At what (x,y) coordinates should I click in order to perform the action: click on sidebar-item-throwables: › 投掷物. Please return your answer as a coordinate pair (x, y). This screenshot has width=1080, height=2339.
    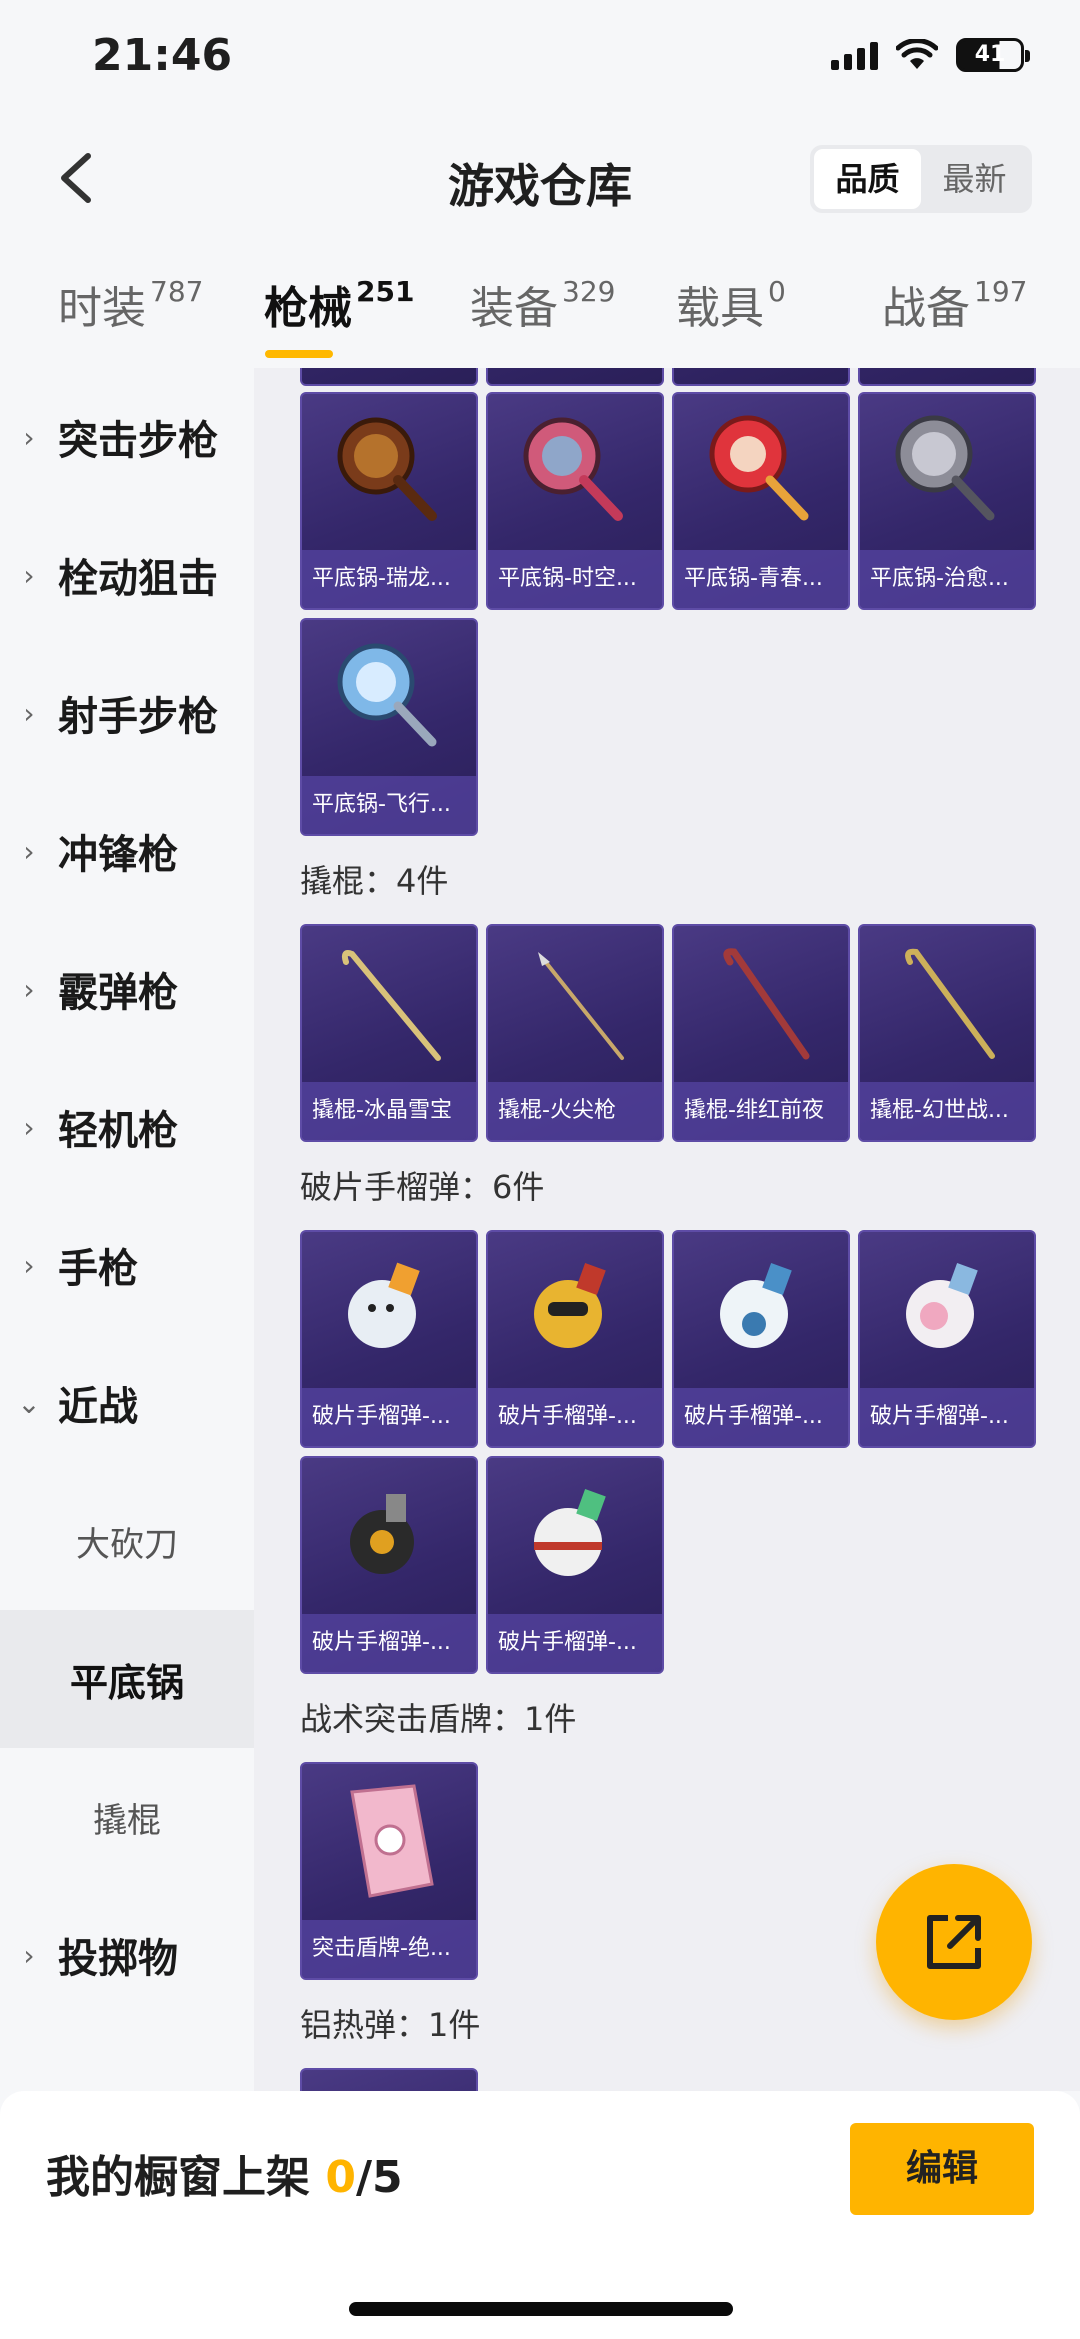
    Looking at the image, I should click on (127, 1955).